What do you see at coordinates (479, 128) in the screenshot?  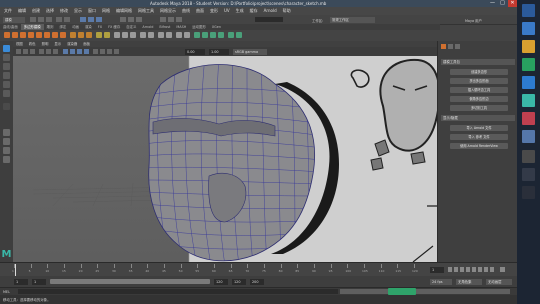 I see `import-arnold-button: 导入 Arnold 文件` at bounding box center [479, 128].